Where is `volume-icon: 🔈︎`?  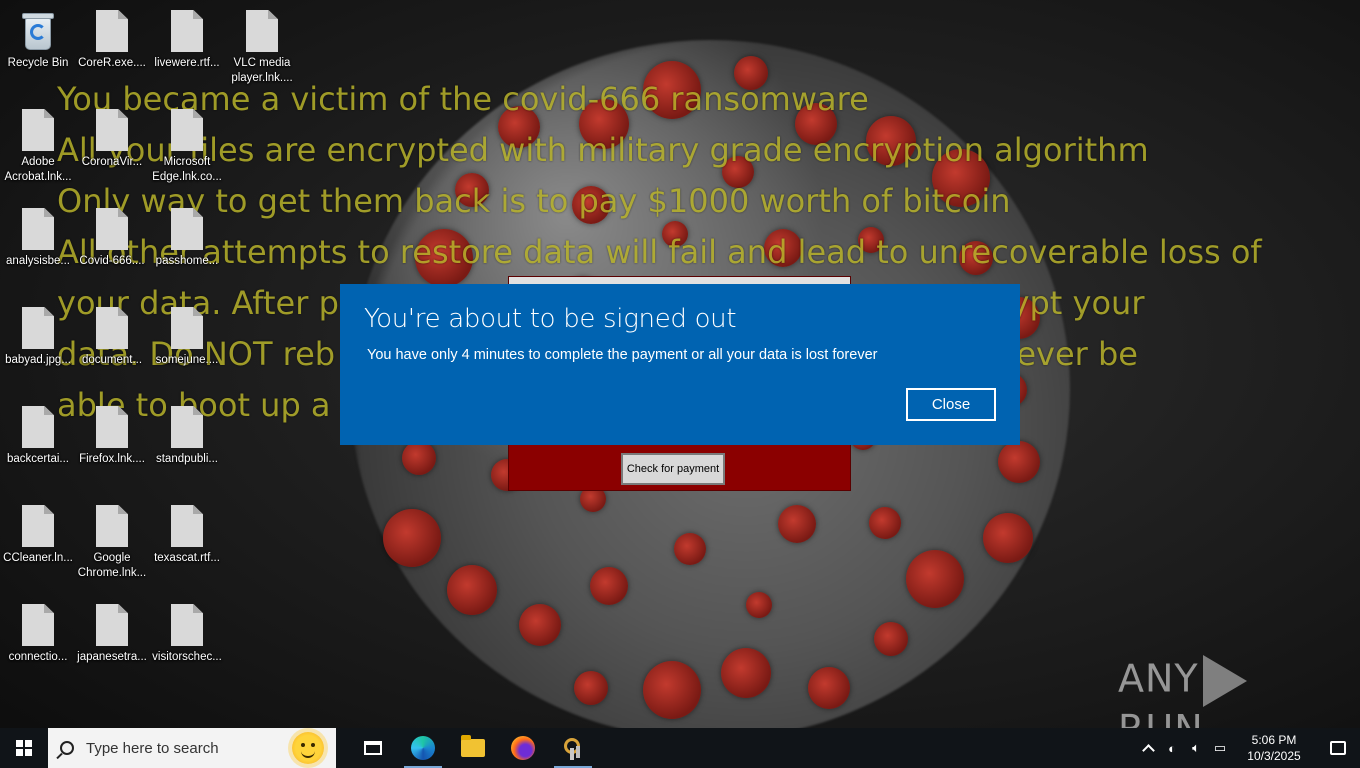 volume-icon: 🔈︎ is located at coordinates (1196, 748).